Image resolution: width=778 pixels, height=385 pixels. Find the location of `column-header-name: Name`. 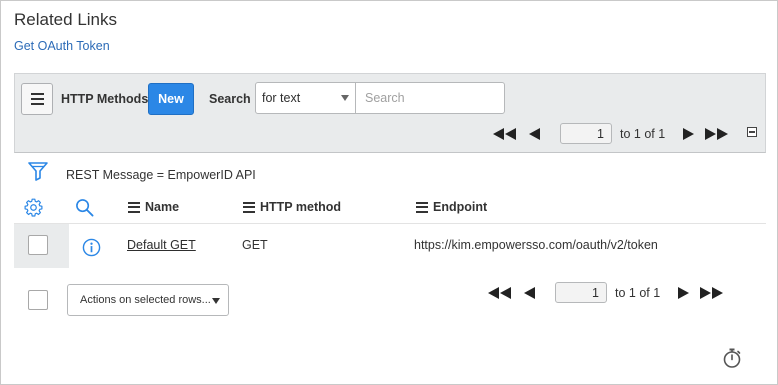

column-header-name: Name is located at coordinates (153, 207).